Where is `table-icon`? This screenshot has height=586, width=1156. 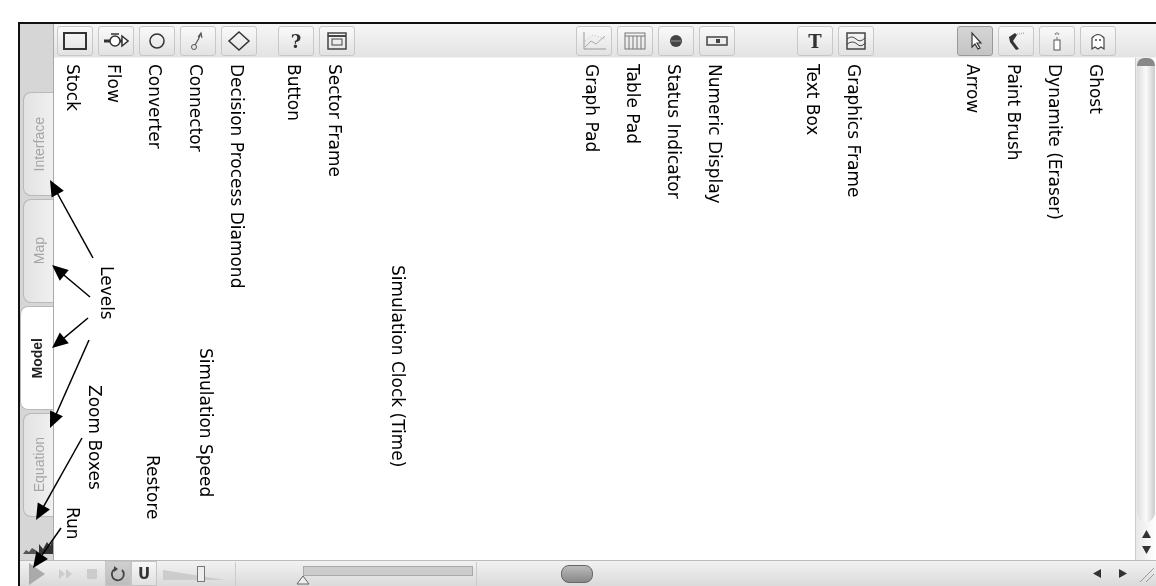
table-icon is located at coordinates (635, 41).